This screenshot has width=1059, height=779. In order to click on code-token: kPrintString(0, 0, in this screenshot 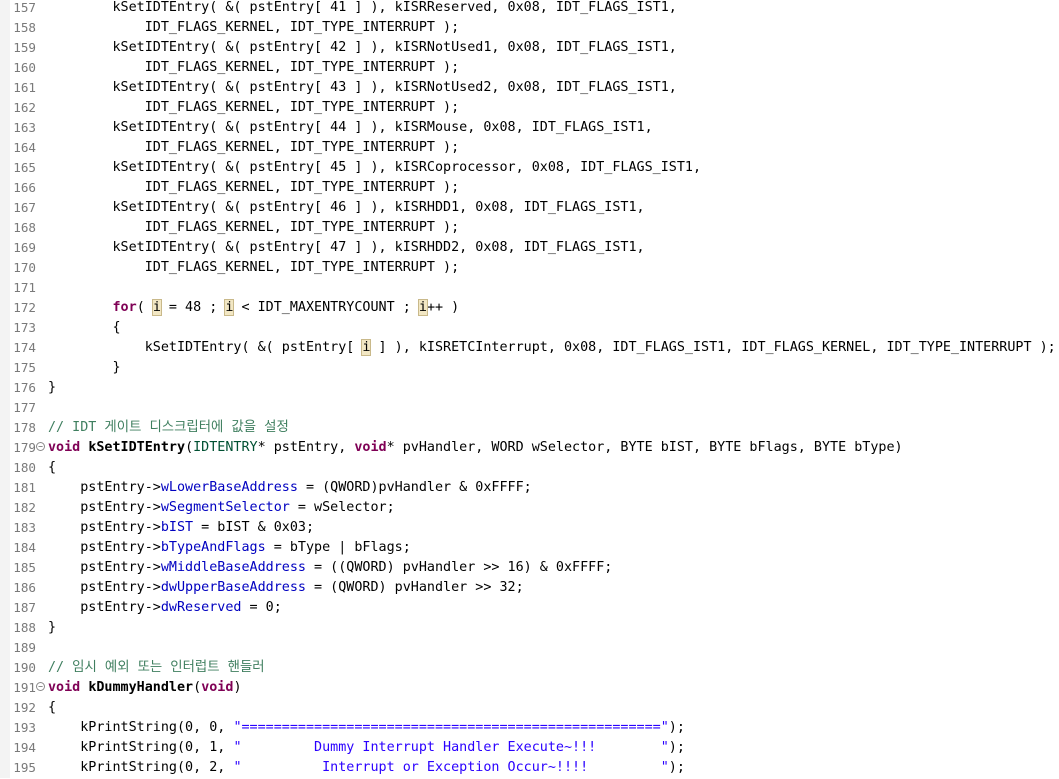, I will do `click(141, 727)`.